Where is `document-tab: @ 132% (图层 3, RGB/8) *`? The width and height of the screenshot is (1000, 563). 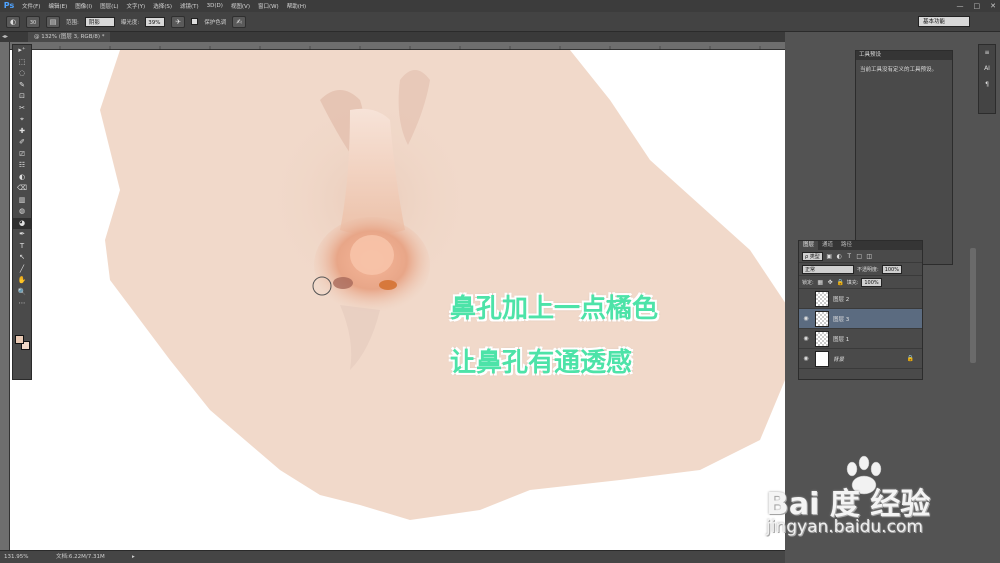
document-tab: @ 132% (图层 3, RGB/8) * is located at coordinates (69, 37).